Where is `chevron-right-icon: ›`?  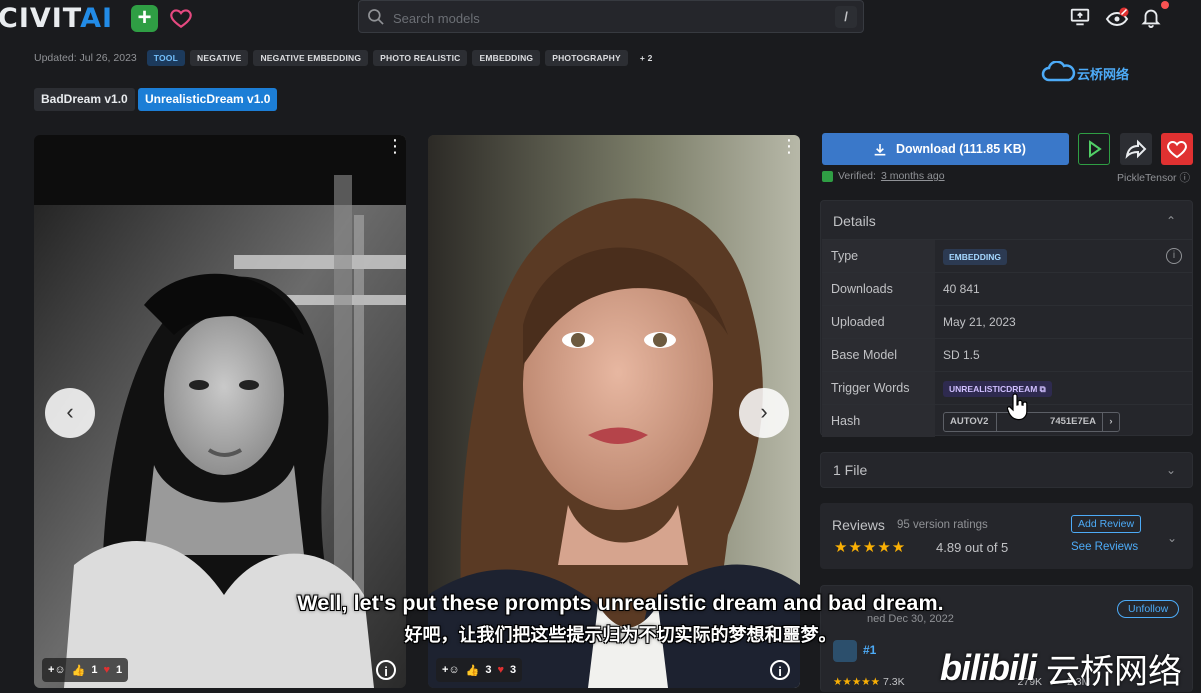
chevron-right-icon: › is located at coordinates (1110, 422).